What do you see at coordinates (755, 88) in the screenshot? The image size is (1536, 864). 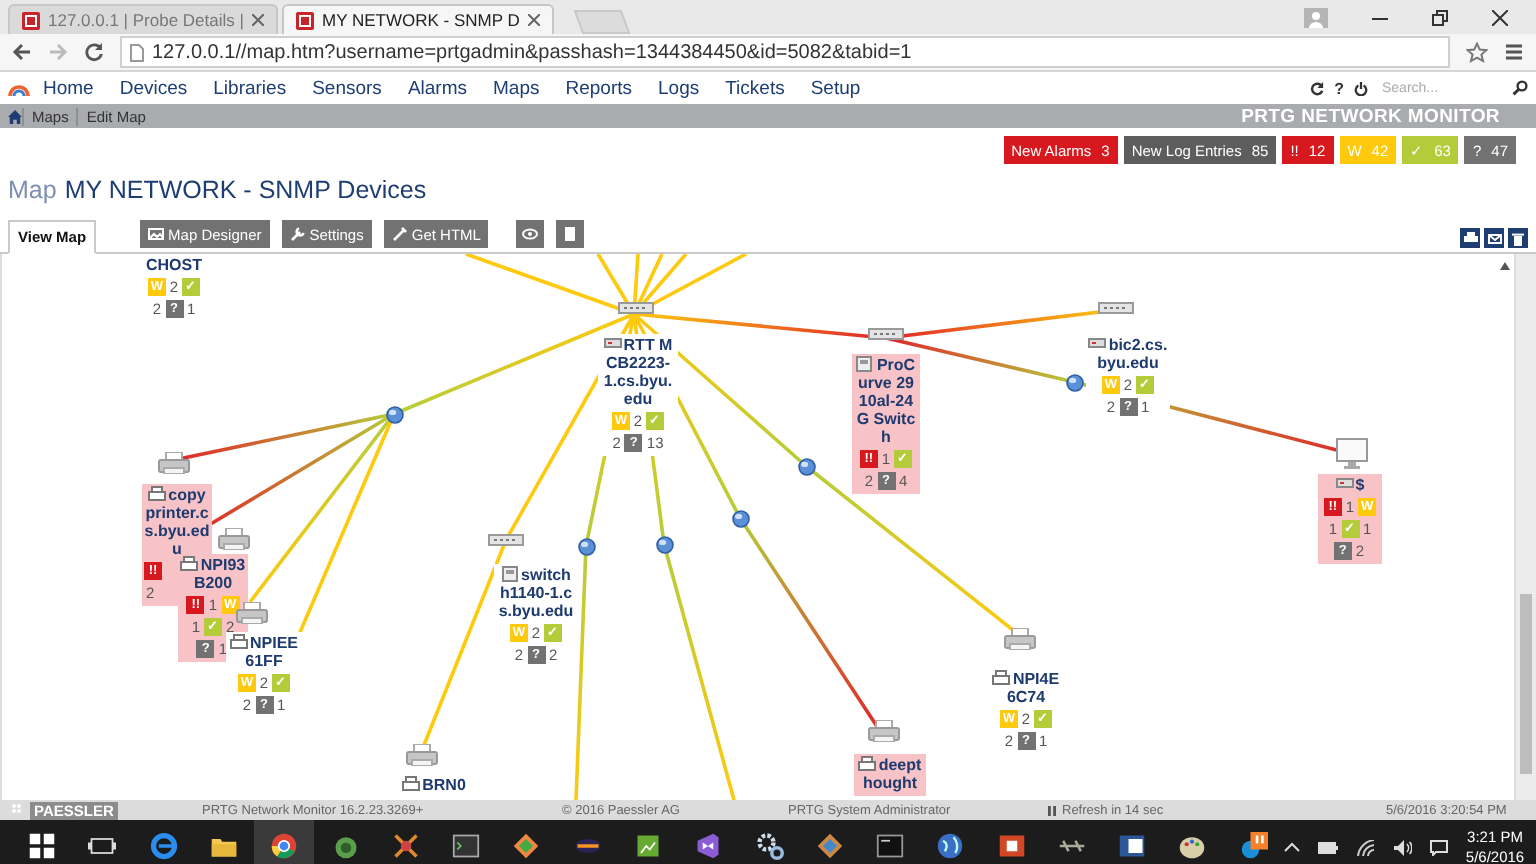 I see `nav-link: Tickets` at bounding box center [755, 88].